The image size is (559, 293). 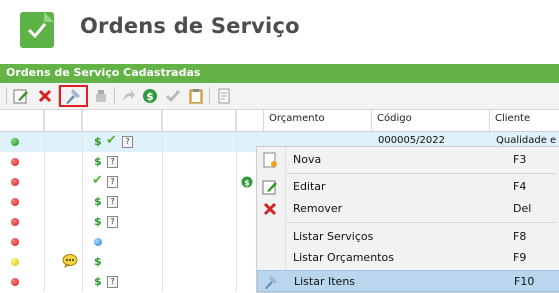 I want to click on menu-item-shortcut: Del, so click(x=522, y=208).